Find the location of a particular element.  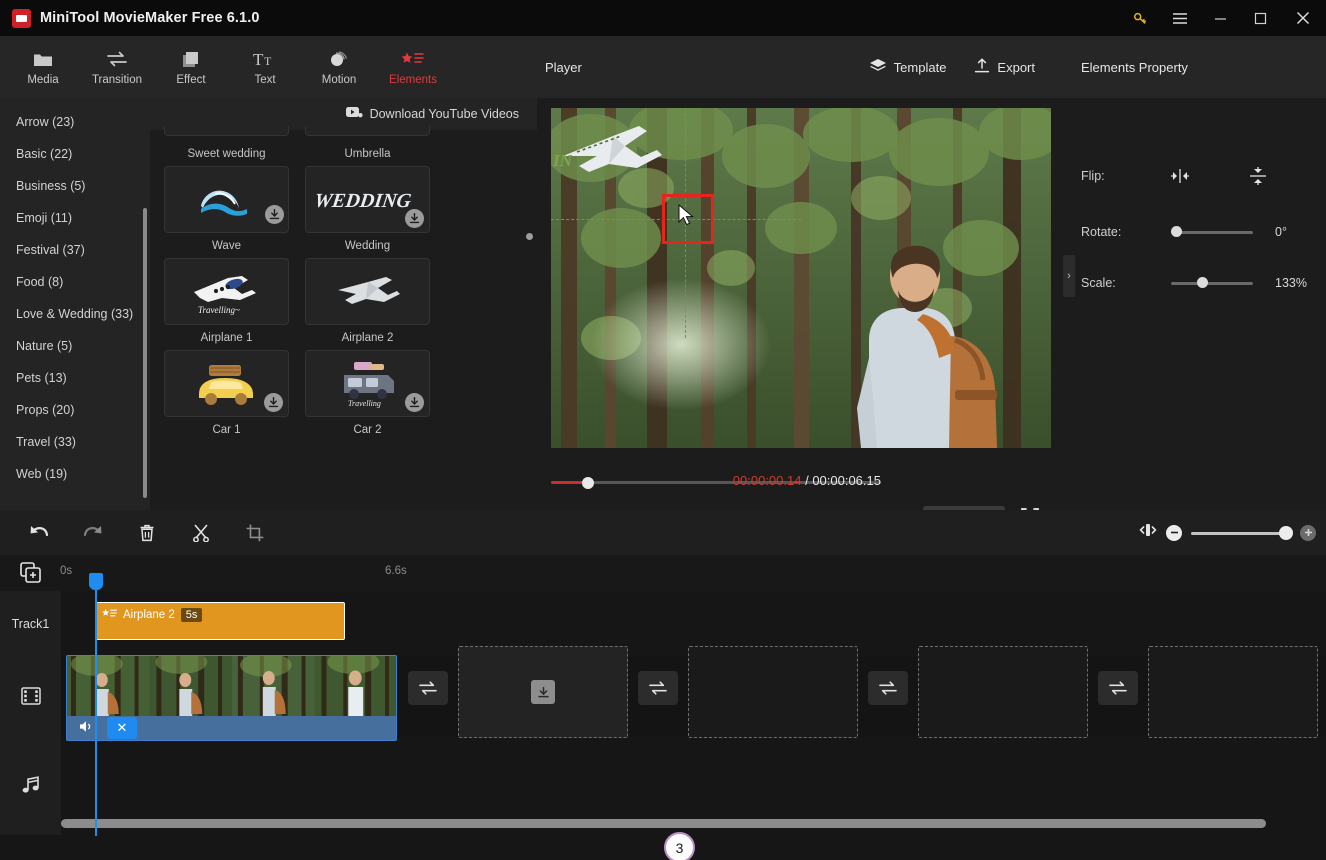

tab-text-label: Text is located at coordinates (265, 80).